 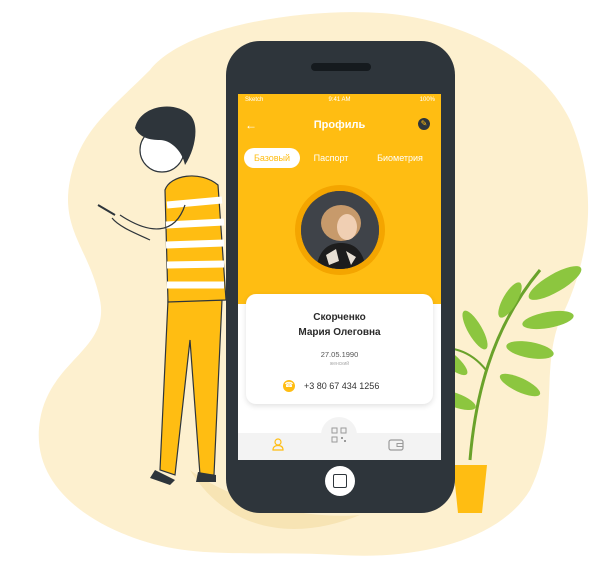 I want to click on tab-passport: Паспорт, so click(x=331, y=158).